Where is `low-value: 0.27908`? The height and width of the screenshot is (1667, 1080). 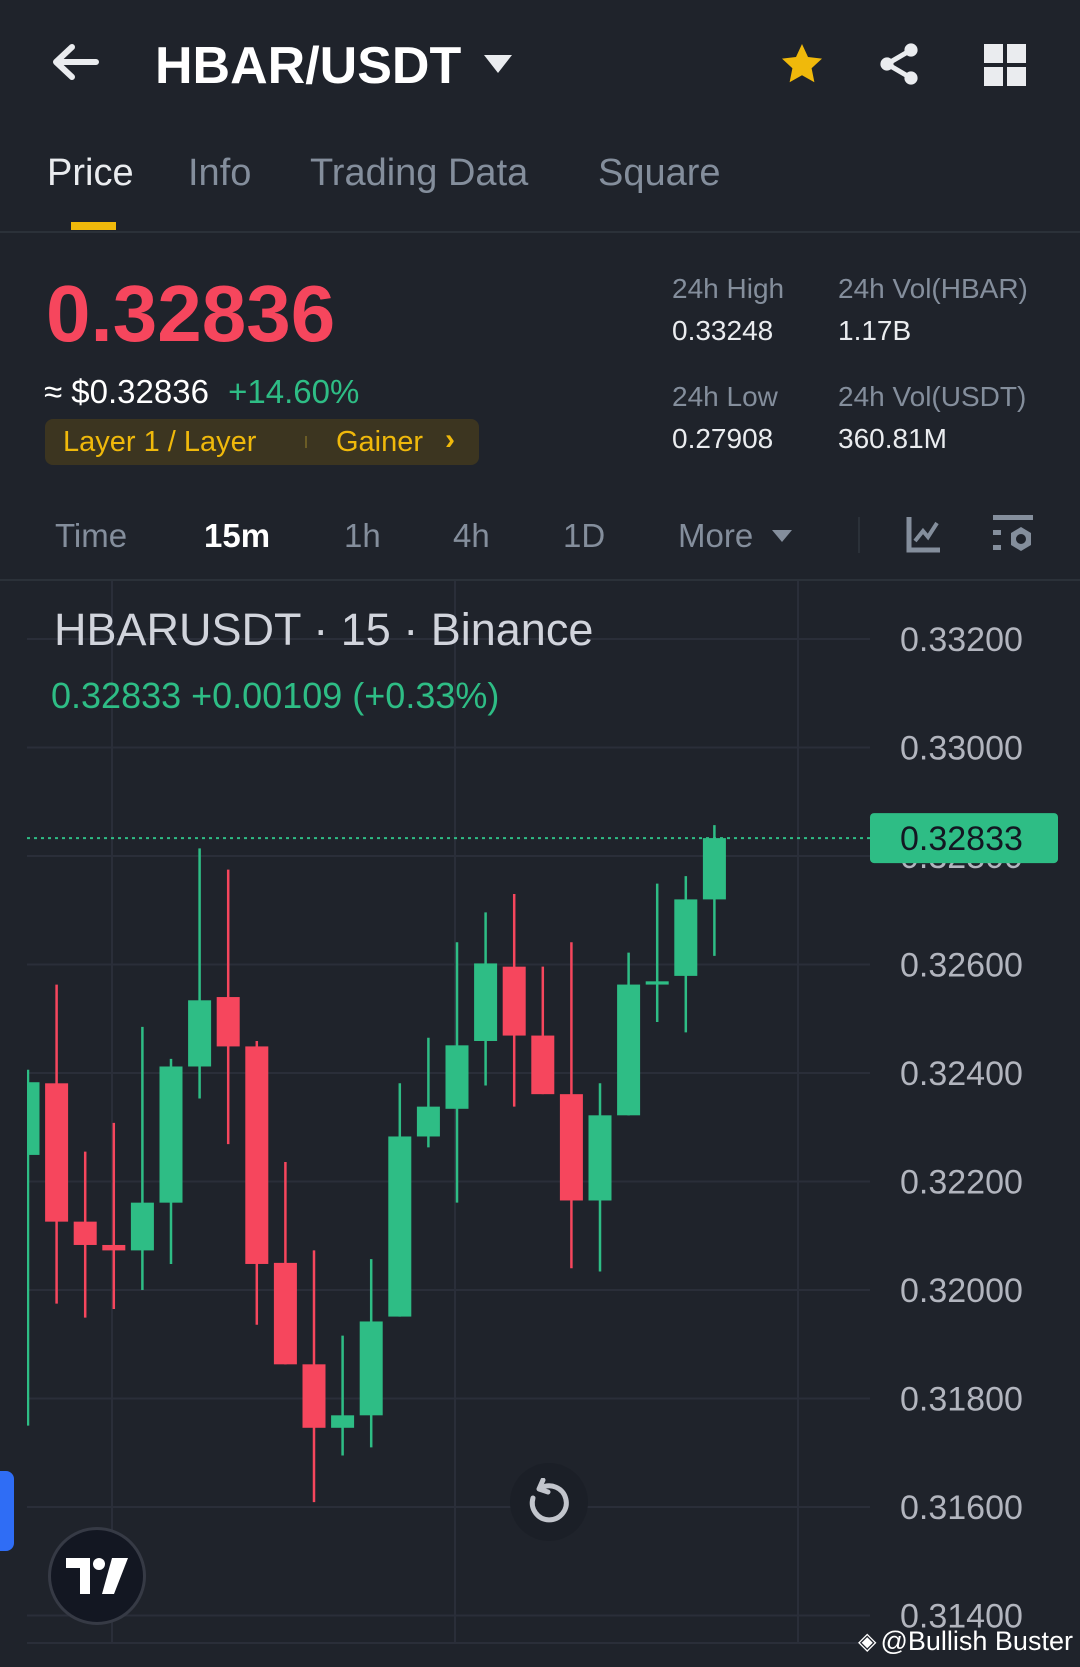
low-value: 0.27908 is located at coordinates (723, 438).